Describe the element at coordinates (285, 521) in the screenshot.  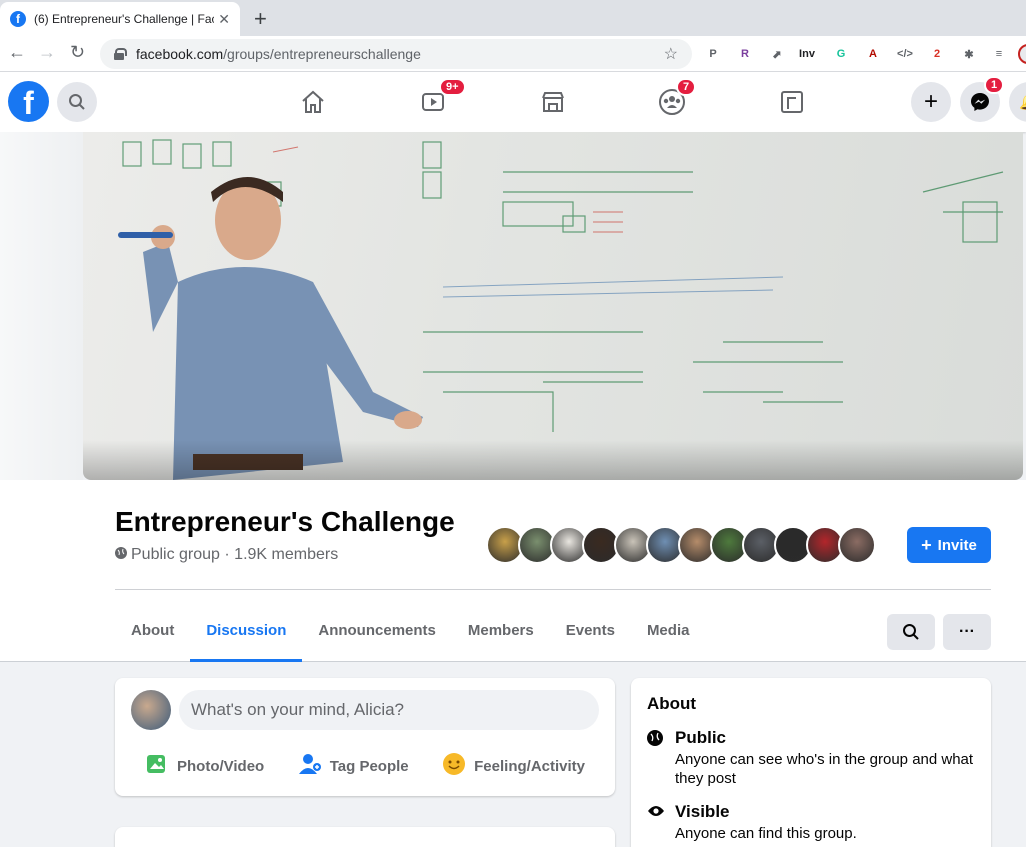
I see `group-name: Entrepreneur's Challenge` at that location.